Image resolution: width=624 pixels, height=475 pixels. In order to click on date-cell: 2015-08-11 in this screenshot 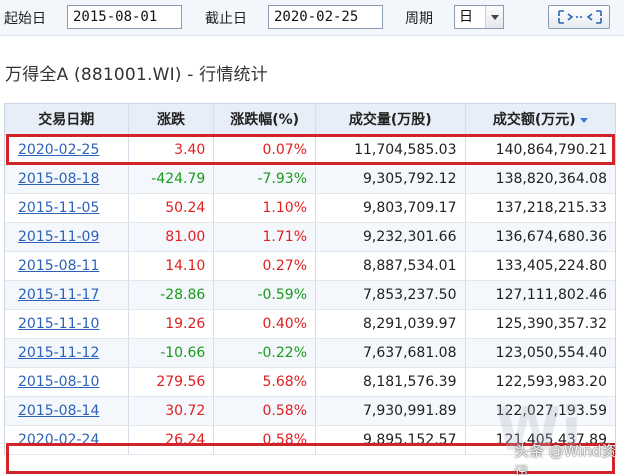, I will do `click(67, 266)`.